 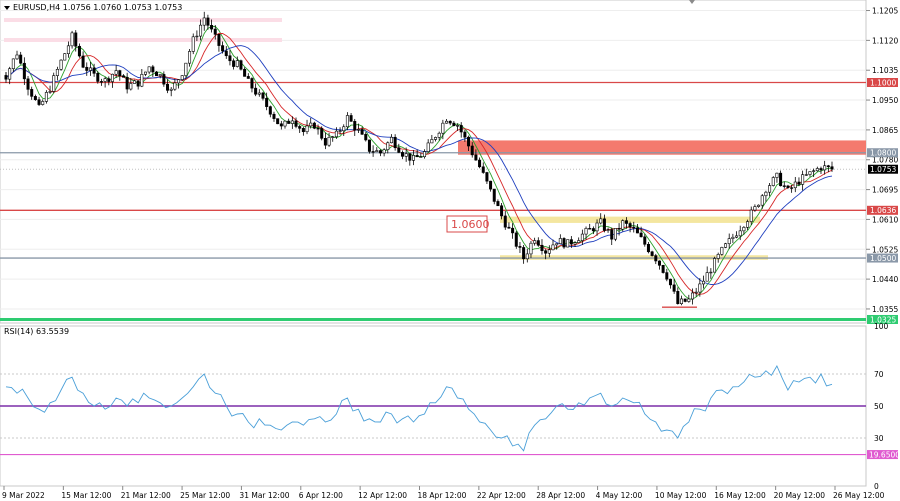 I want to click on level-tag-label: 1.1000, so click(x=883, y=82).